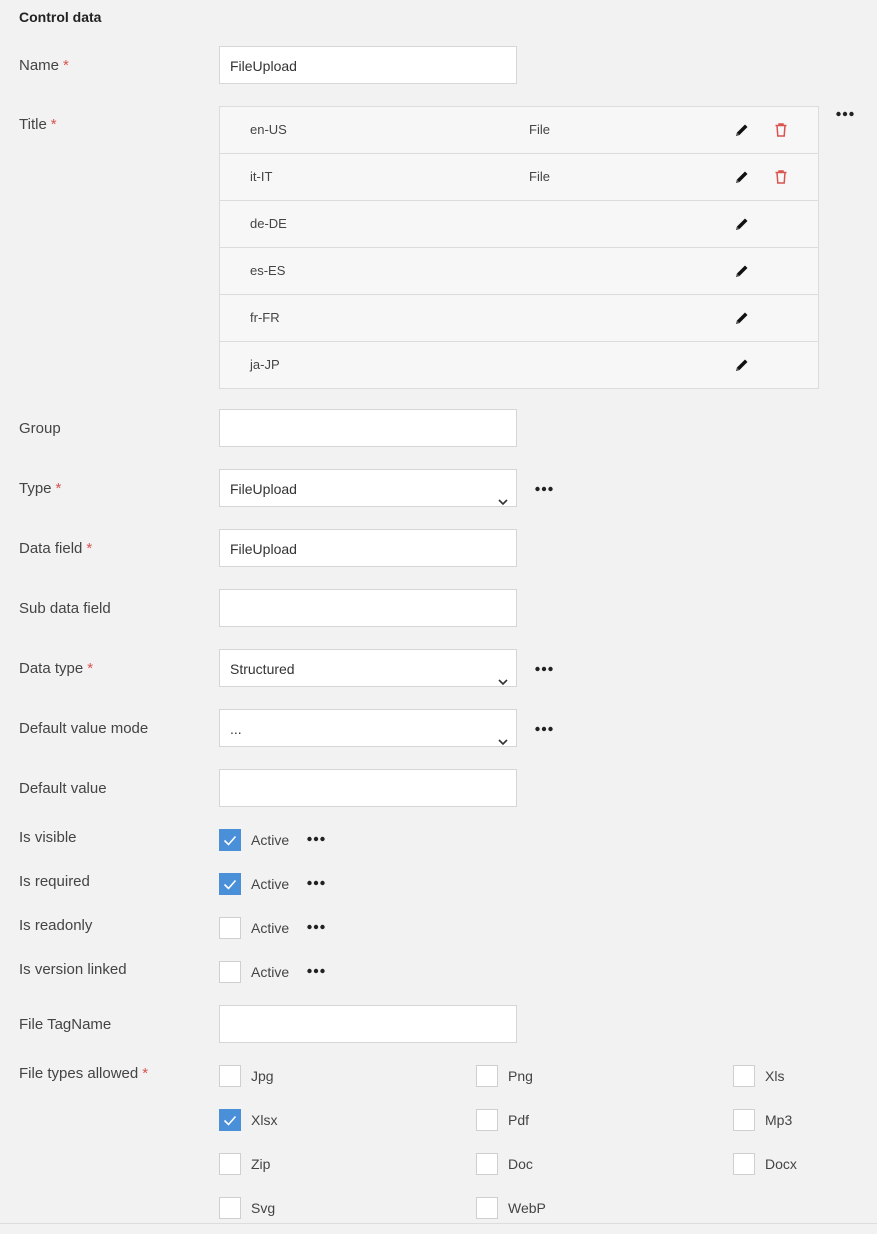 This screenshot has width=877, height=1234. I want to click on is-readonly-ellipsis-icon, so click(316, 927).